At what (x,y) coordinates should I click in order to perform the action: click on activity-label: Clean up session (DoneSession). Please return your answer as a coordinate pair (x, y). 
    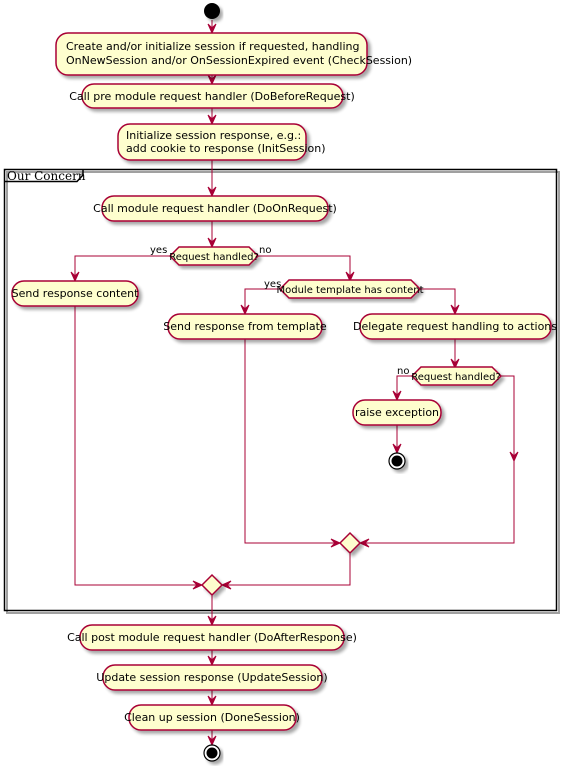
    Looking at the image, I should click on (212, 717).